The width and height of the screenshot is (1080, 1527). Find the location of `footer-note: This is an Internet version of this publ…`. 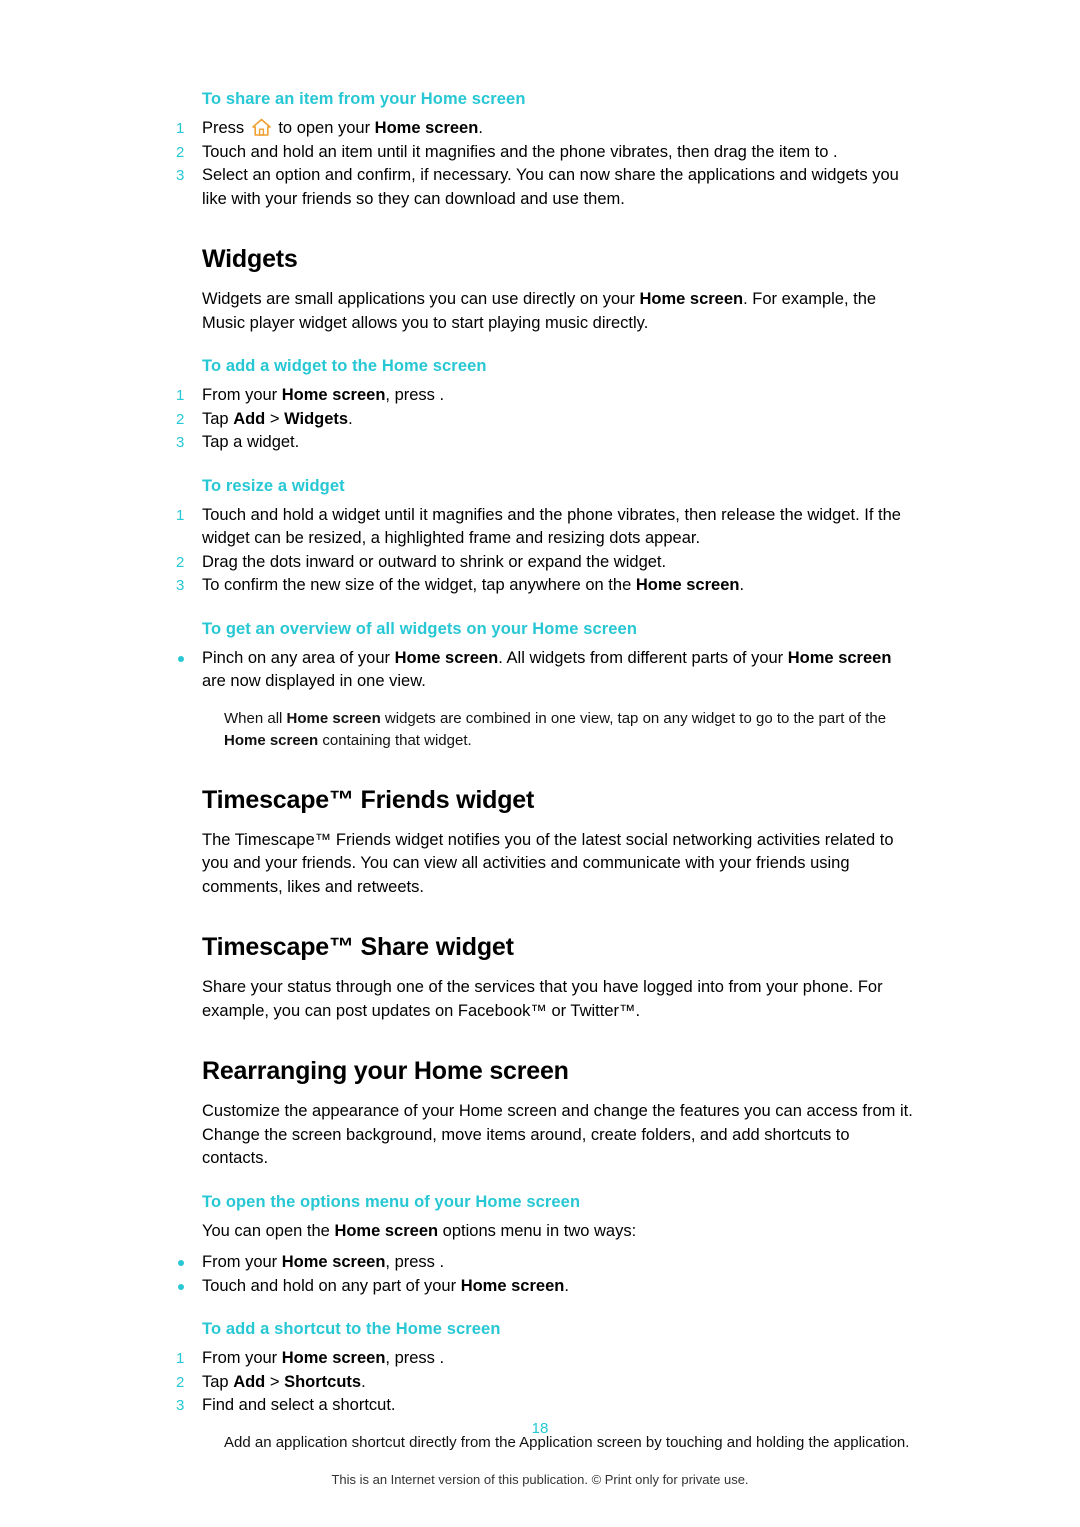

footer-note: This is an Internet version of this publ… is located at coordinates (540, 1479).